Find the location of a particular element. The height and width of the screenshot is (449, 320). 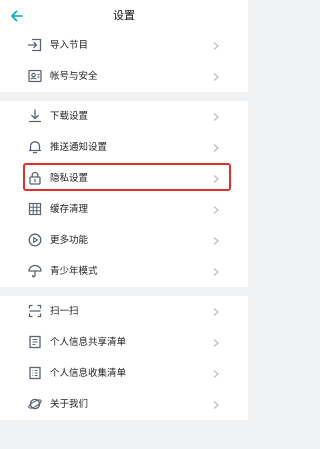

settings-item-more-features: 更多功能 is located at coordinates (124, 240).